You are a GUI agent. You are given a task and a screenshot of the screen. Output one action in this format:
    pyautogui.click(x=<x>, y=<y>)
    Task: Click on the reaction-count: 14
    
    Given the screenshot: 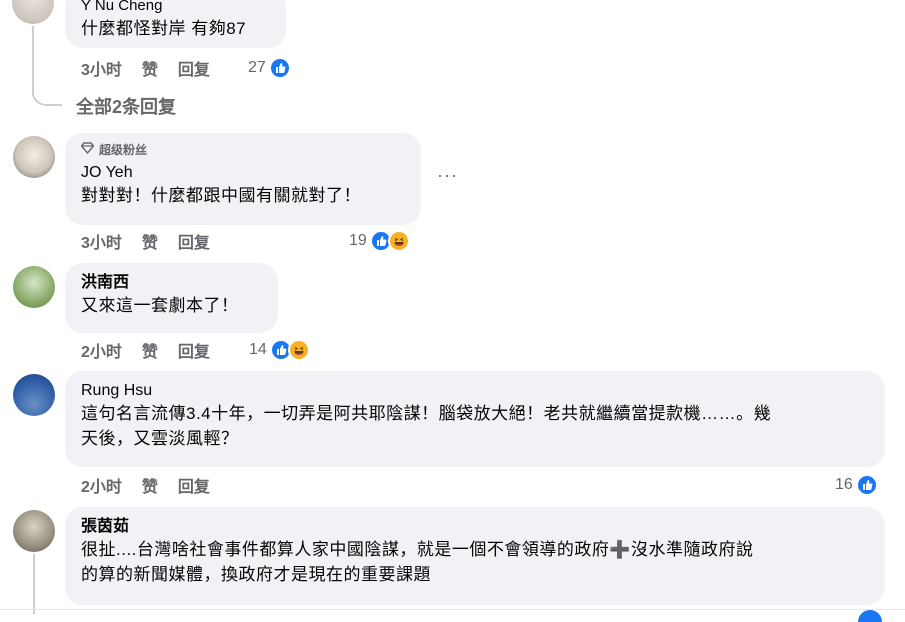 What is the action you would take?
    pyautogui.click(x=258, y=349)
    